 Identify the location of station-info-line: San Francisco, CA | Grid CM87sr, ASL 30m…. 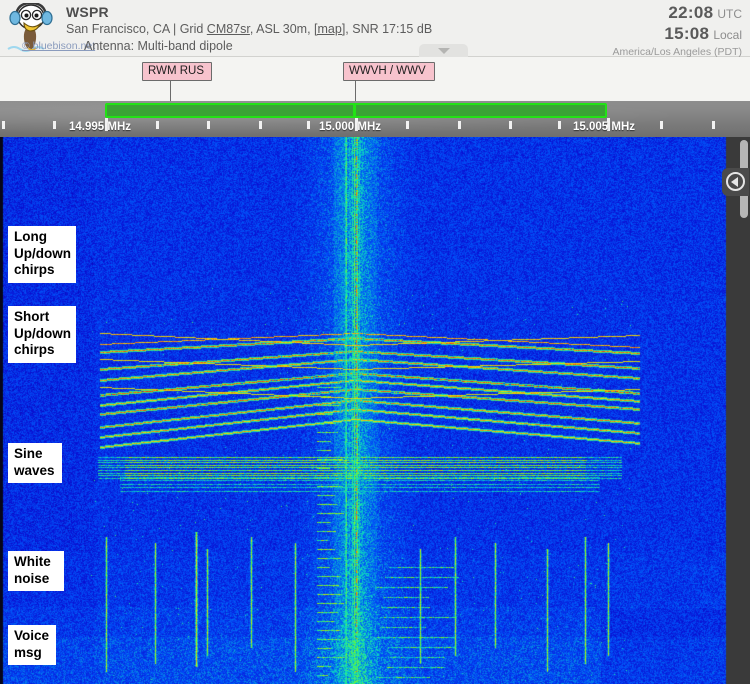
(249, 29).